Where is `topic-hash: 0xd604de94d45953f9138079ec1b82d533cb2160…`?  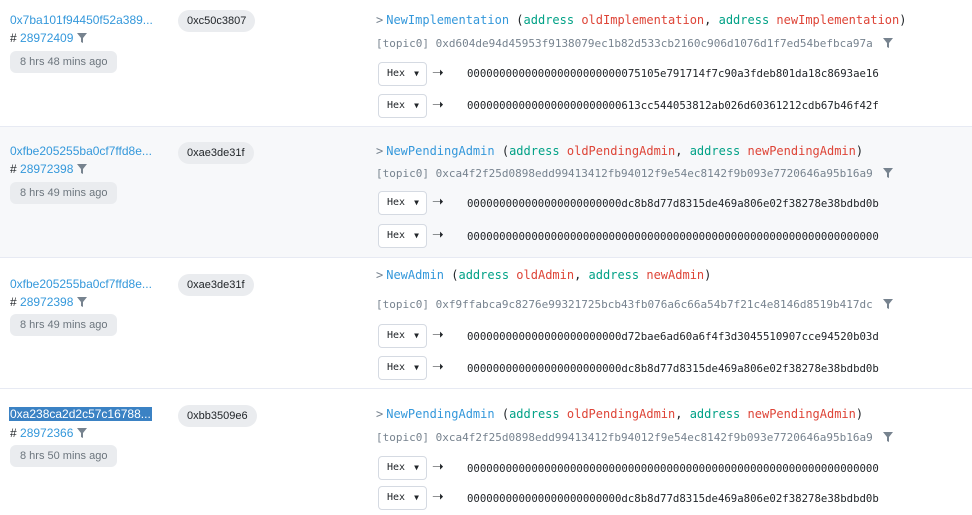 topic-hash: 0xd604de94d45953f9138079ec1b82d533cb2160… is located at coordinates (654, 43).